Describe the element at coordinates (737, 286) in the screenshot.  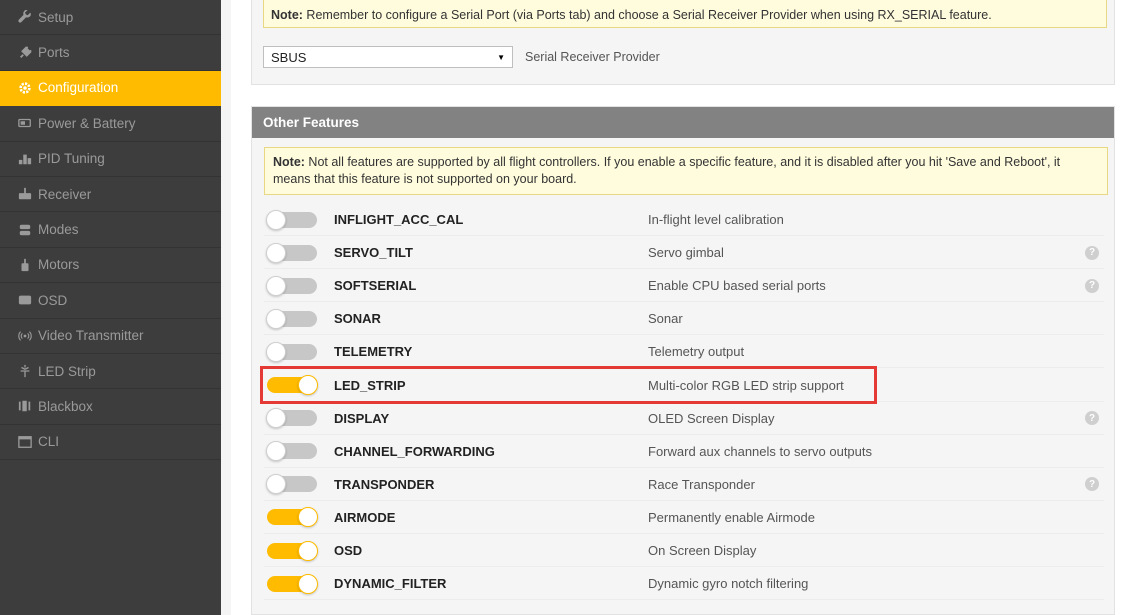
I see `feature-description: Enable CPU based serial ports` at that location.